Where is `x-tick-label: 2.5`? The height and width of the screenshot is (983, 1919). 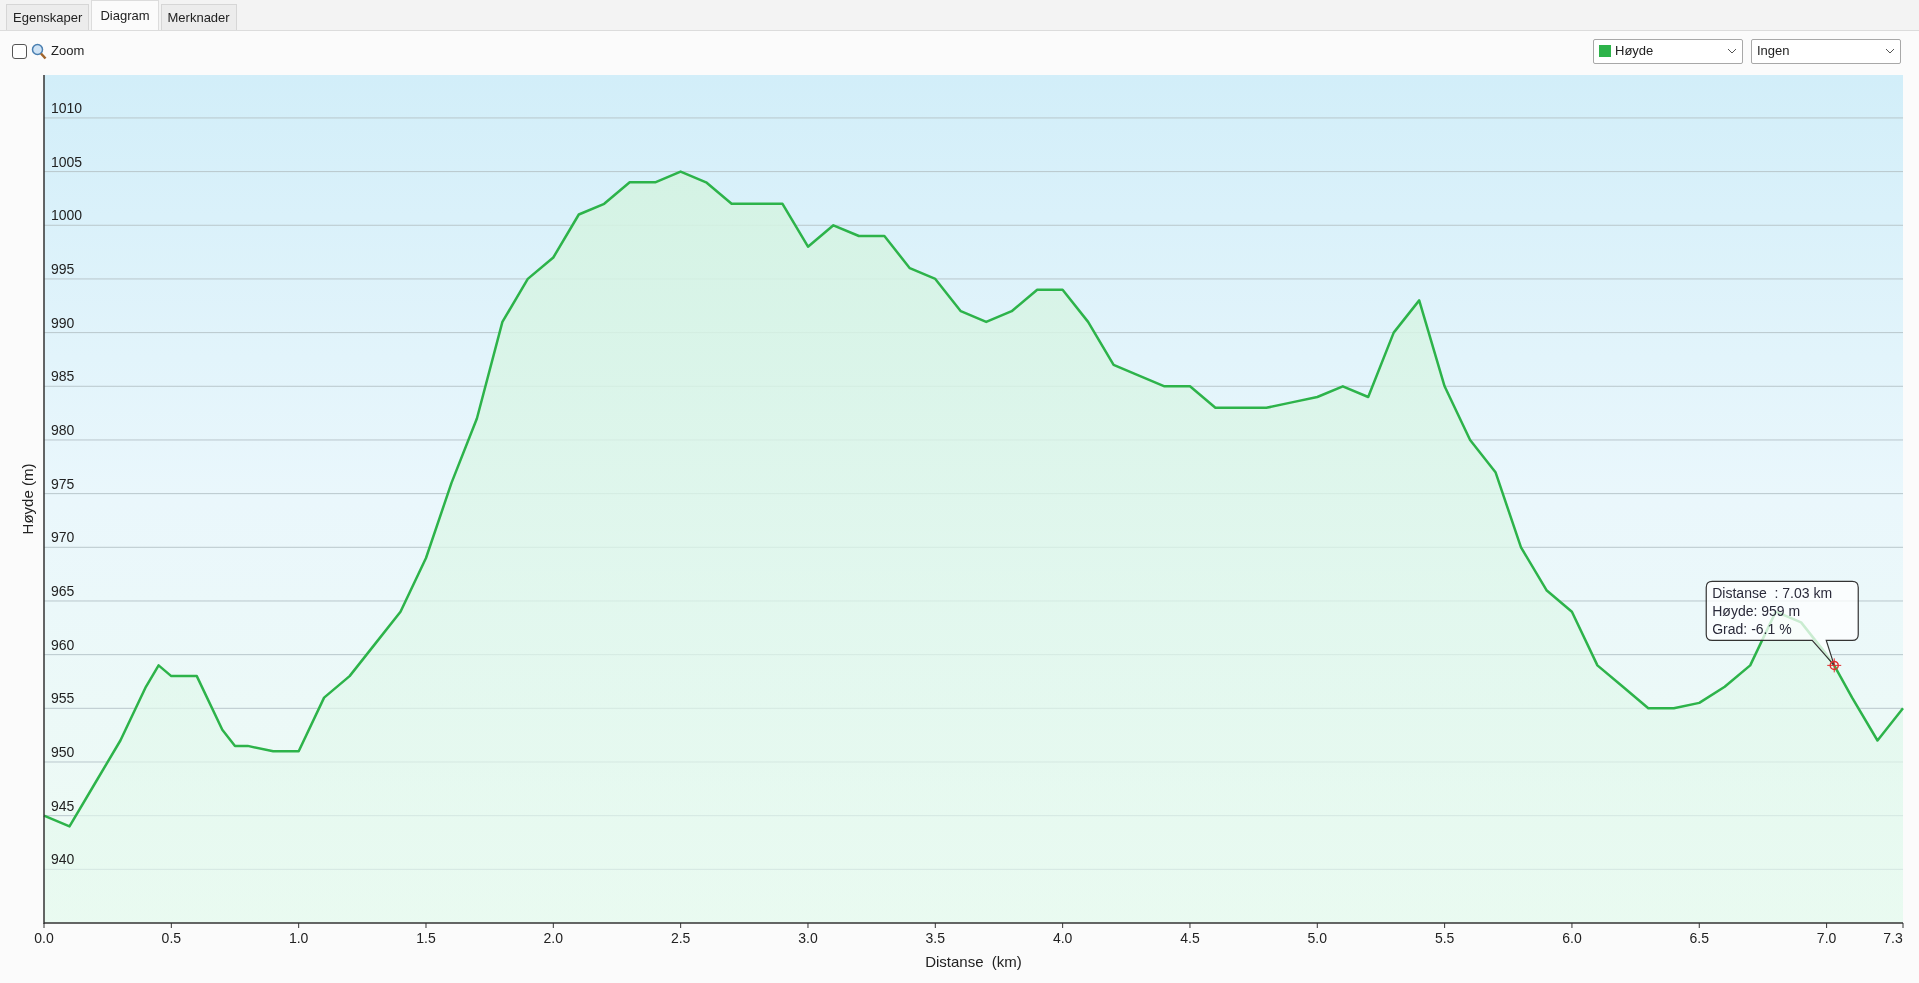
x-tick-label: 2.5 is located at coordinates (680, 938).